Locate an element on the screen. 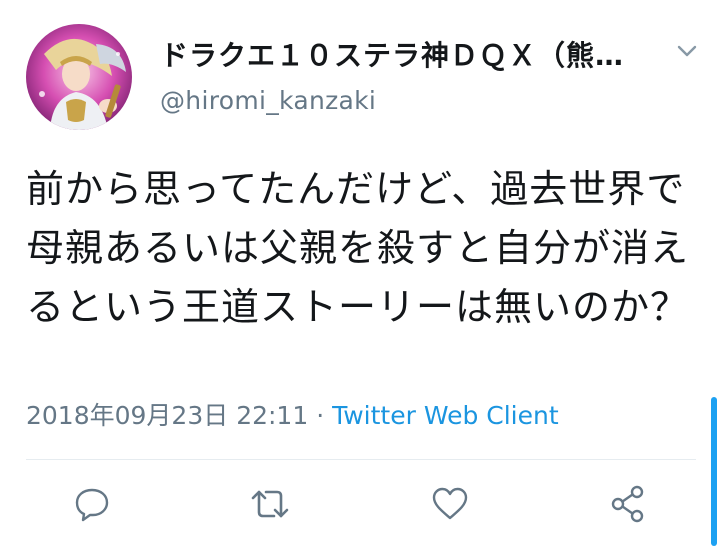 This screenshot has width=720, height=546. reply-button is located at coordinates (92, 504).